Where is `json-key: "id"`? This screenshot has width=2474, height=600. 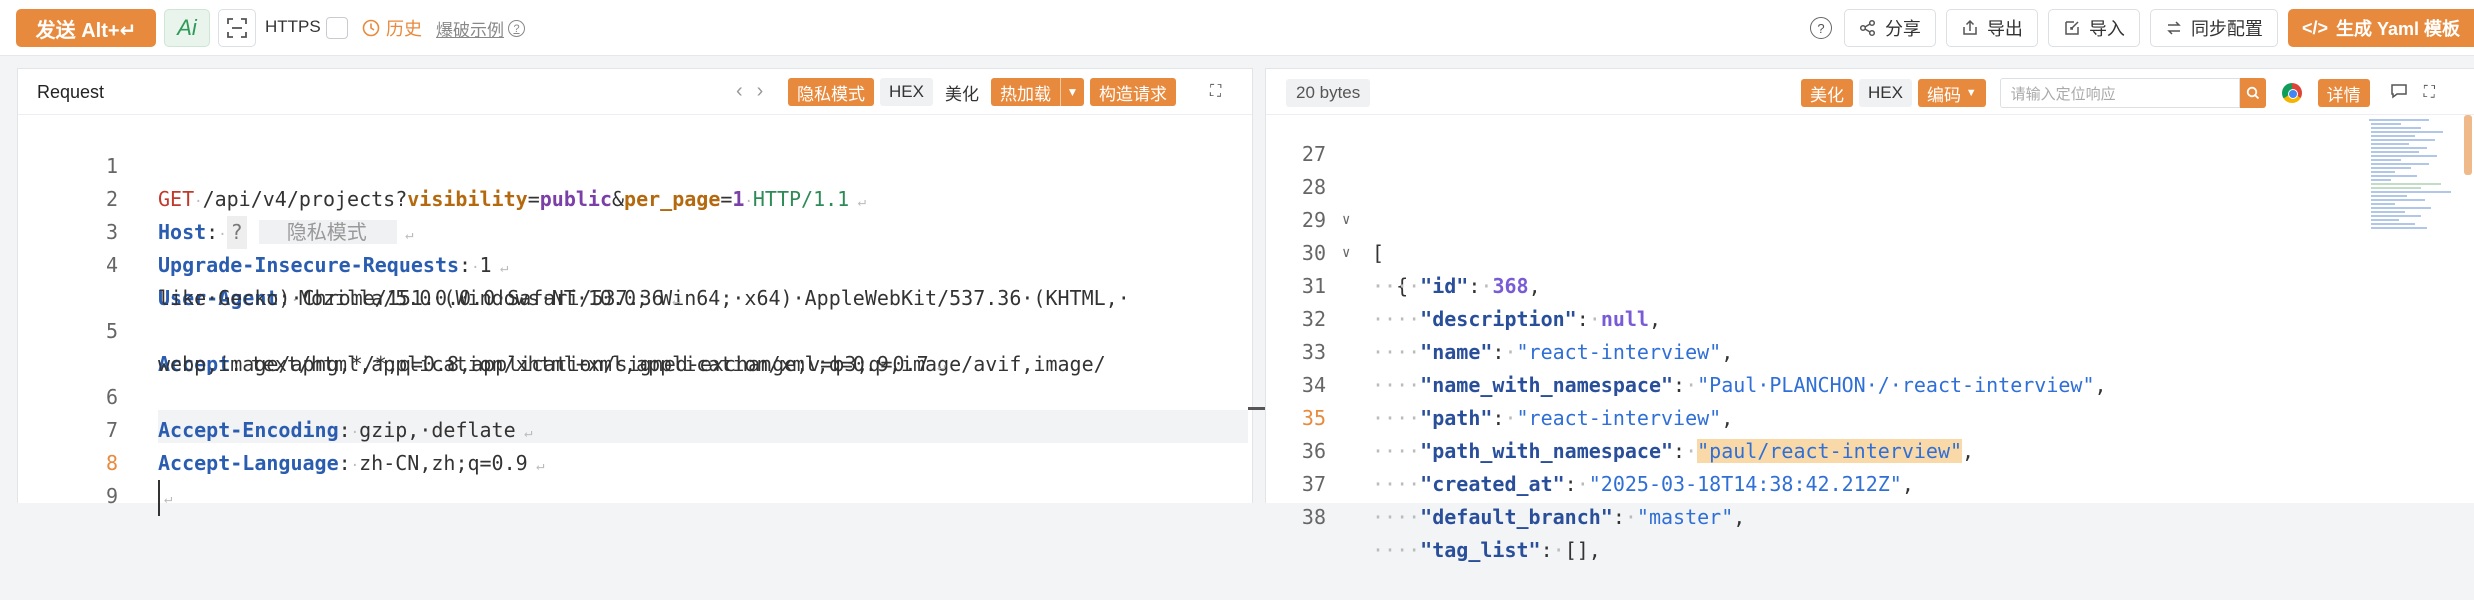 json-key: "id" is located at coordinates (1444, 286).